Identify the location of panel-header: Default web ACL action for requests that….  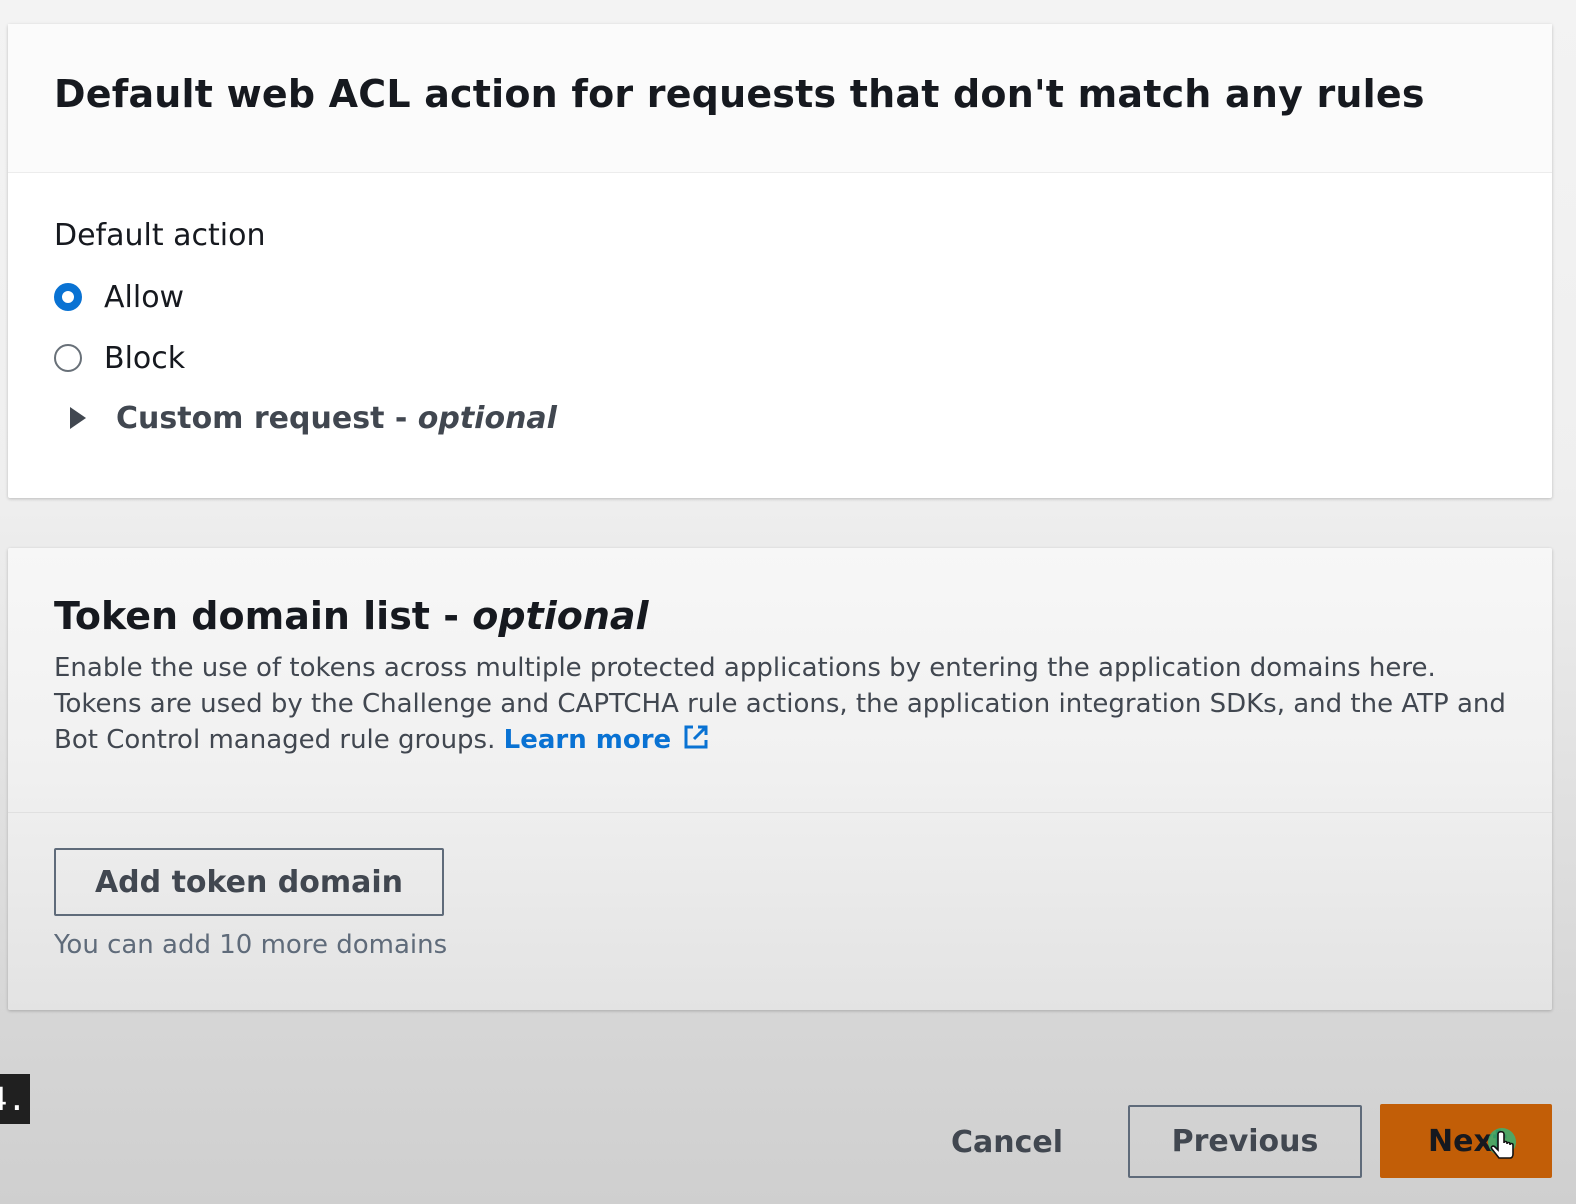
(780, 98).